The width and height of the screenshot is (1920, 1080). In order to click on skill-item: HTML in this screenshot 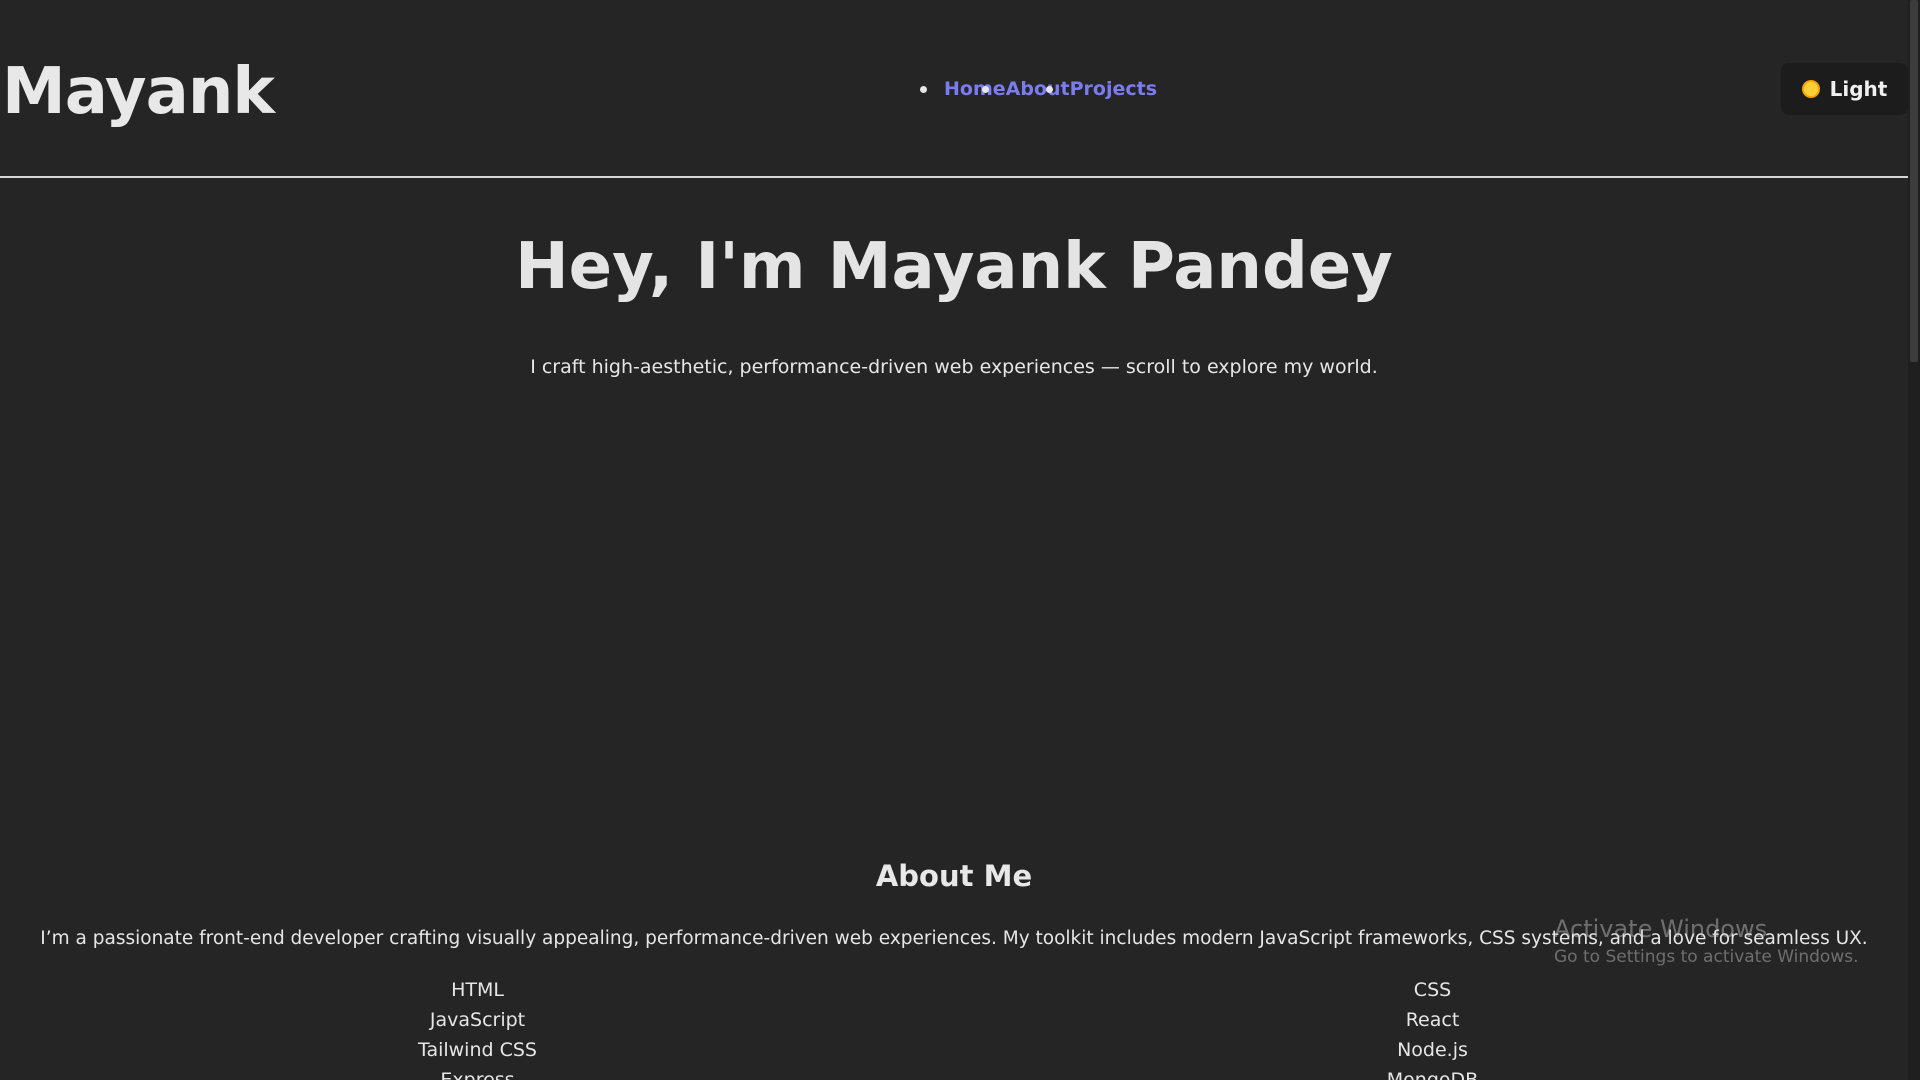, I will do `click(477, 990)`.